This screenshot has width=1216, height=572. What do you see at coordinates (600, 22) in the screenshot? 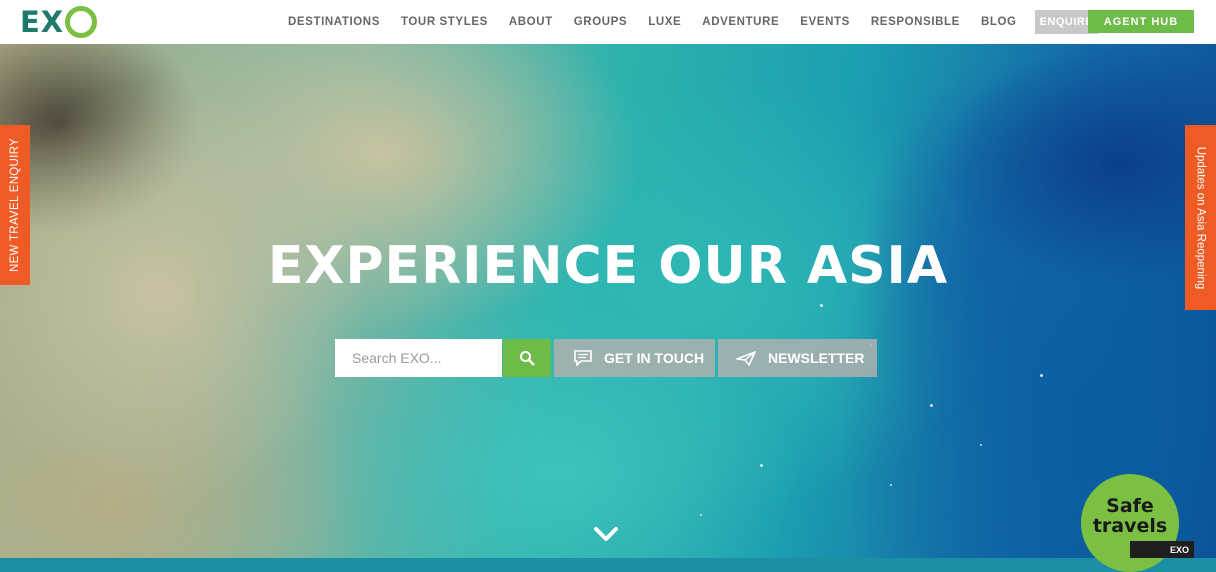
I see `nav-item-groups: GROUPS` at bounding box center [600, 22].